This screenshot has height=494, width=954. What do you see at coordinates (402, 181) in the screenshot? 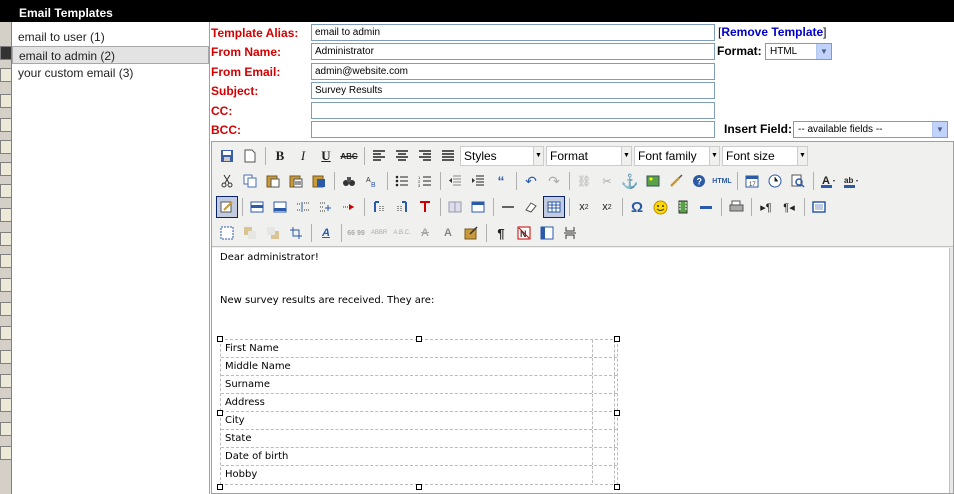
I see `bullet-list-icon` at bounding box center [402, 181].